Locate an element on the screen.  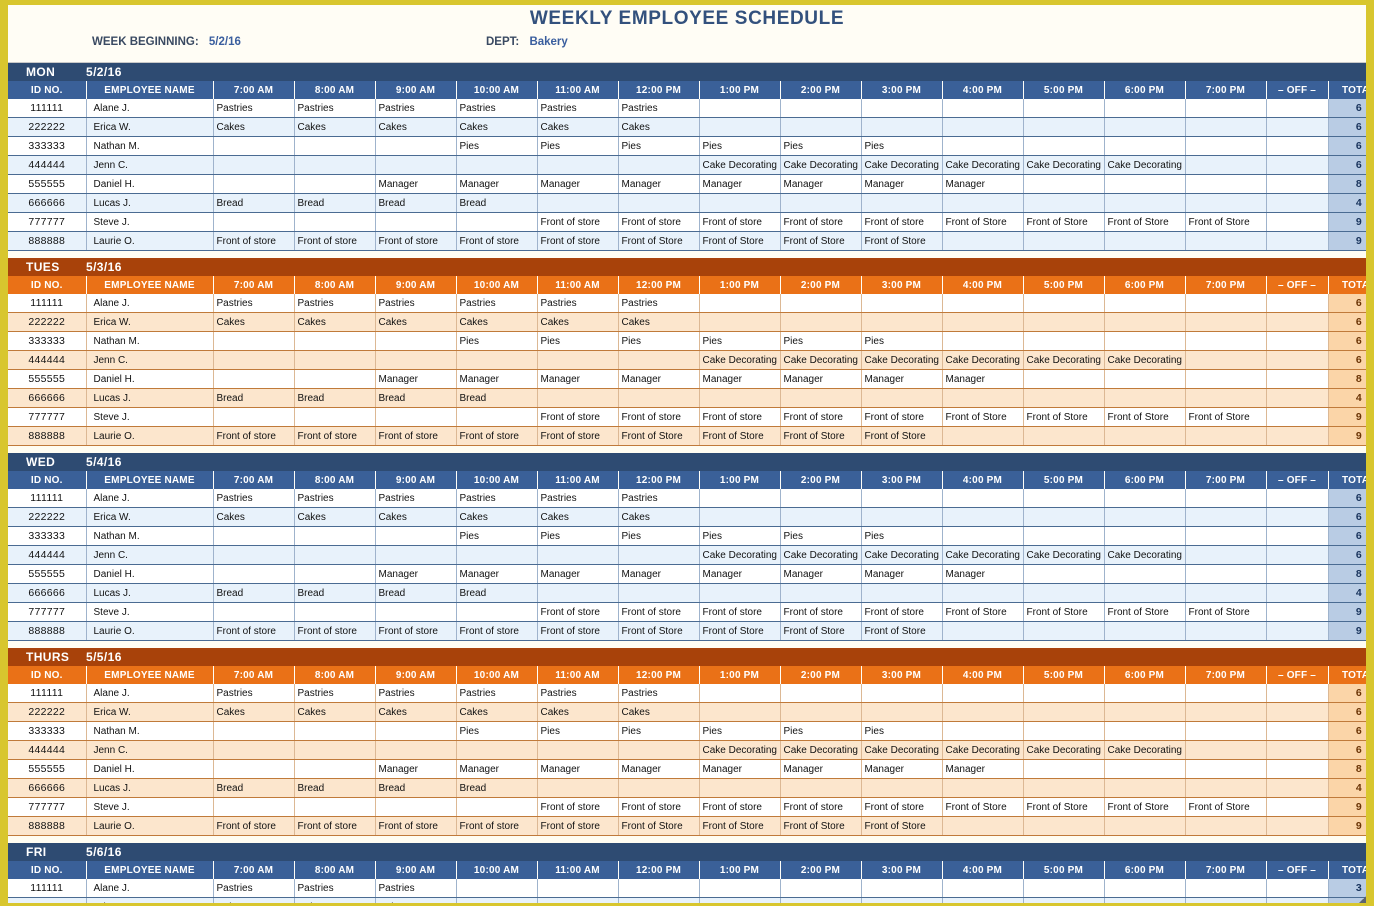
shift-cell-9: Front of Store is located at coordinates (983, 807).